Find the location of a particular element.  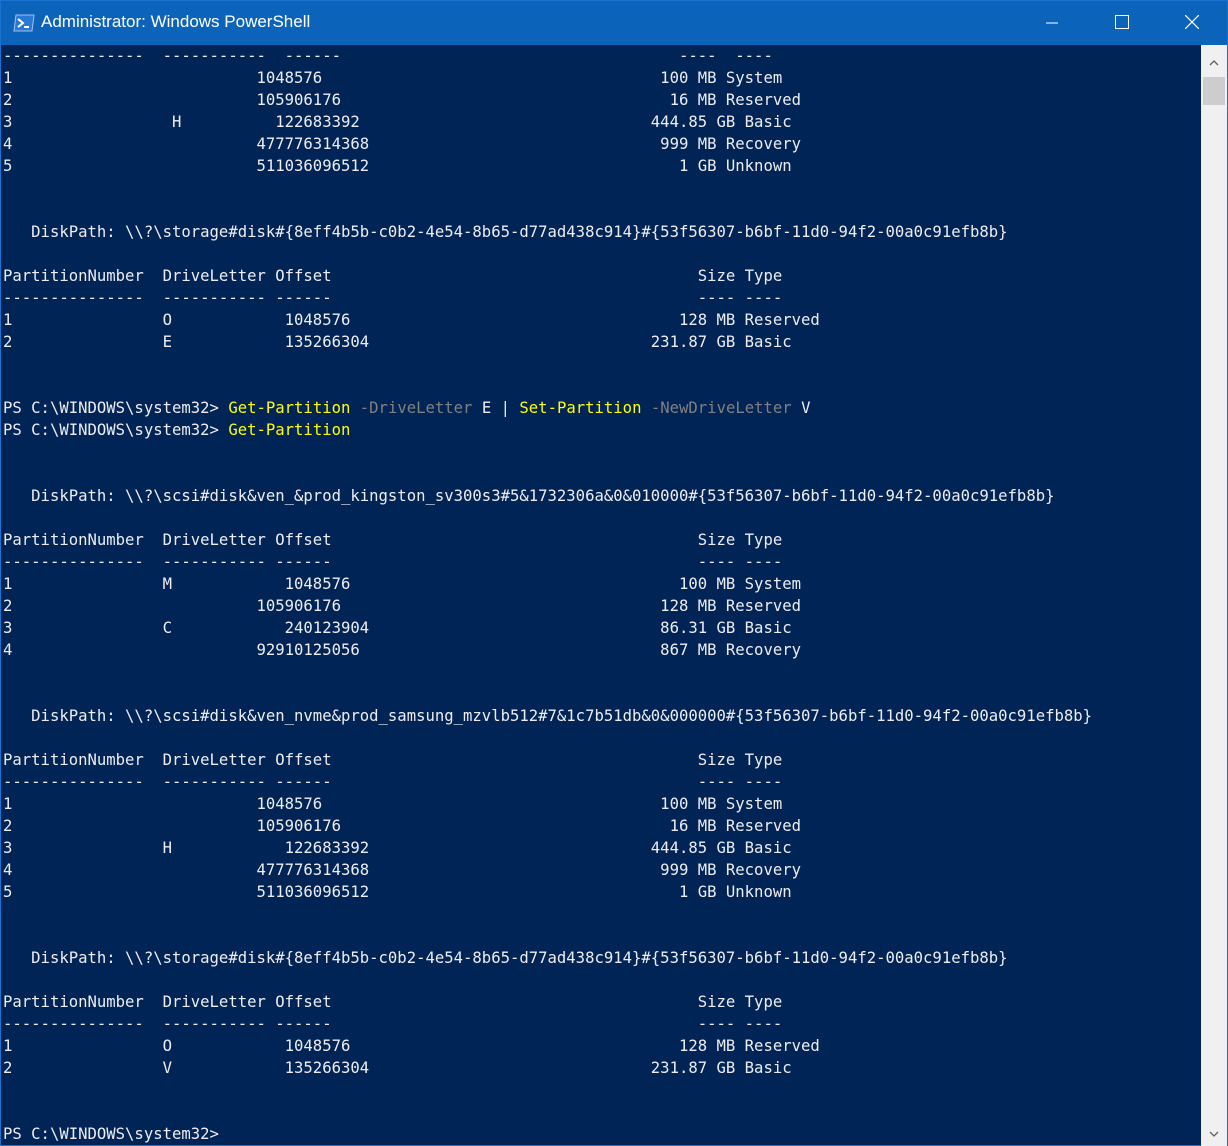

console-line: 2 E 135266304 231.87 GB Basic is located at coordinates (547, 342).